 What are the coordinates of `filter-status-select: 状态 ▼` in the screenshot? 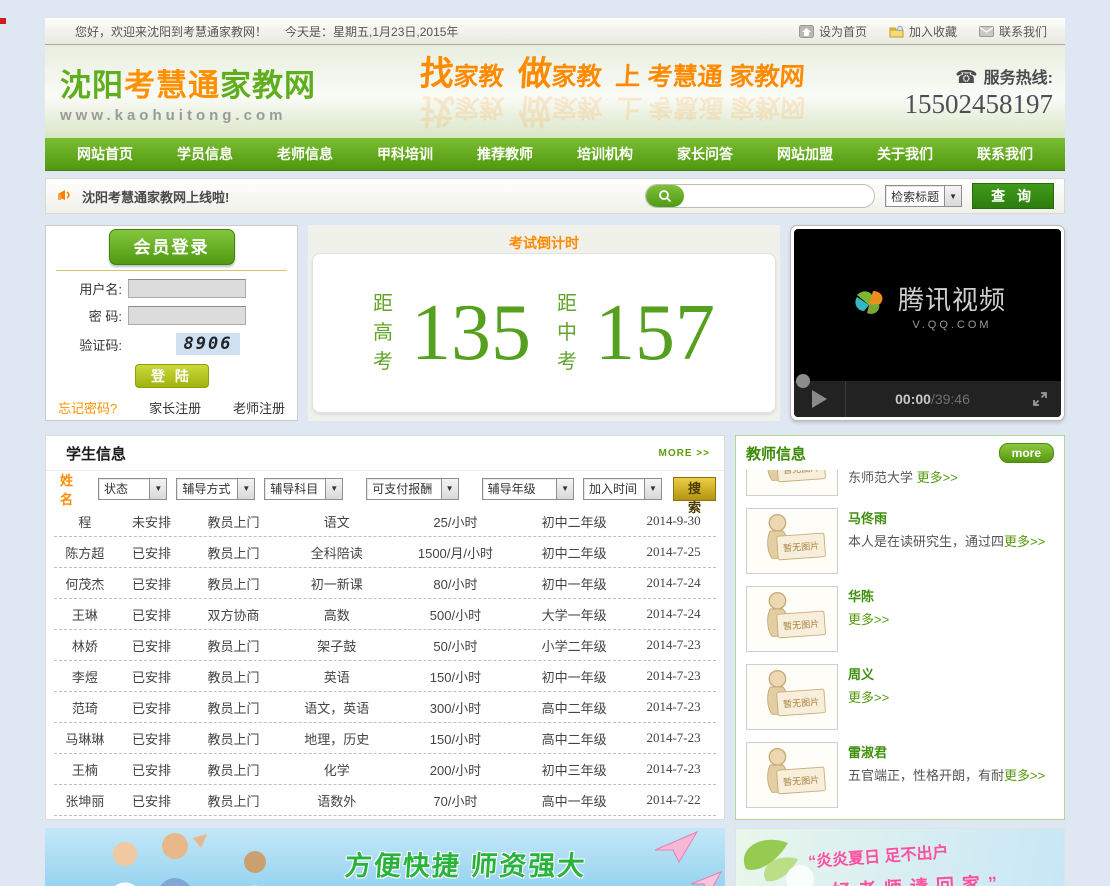 It's located at (133, 488).